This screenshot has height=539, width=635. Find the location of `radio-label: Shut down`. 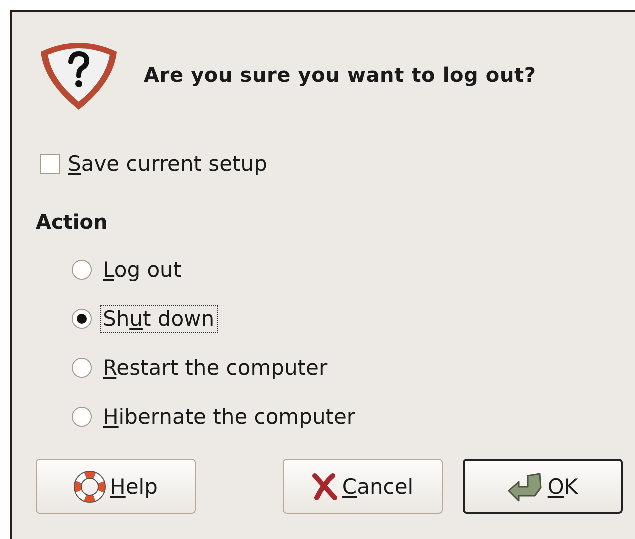

radio-label: Shut down is located at coordinates (159, 319).